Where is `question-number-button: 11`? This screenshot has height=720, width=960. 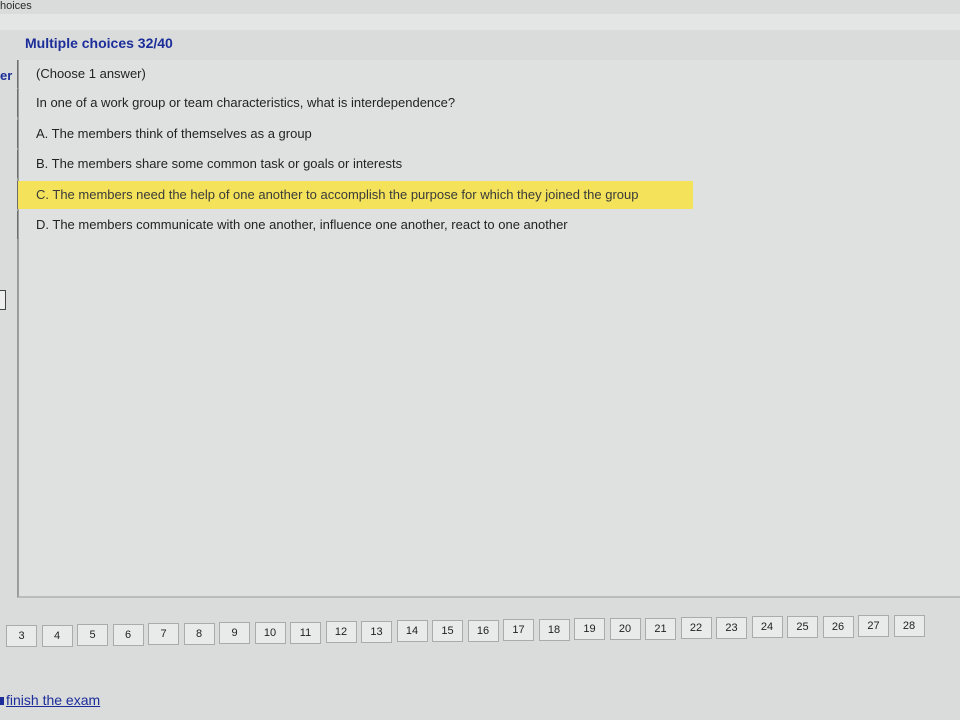
question-number-button: 11 is located at coordinates (305, 632).